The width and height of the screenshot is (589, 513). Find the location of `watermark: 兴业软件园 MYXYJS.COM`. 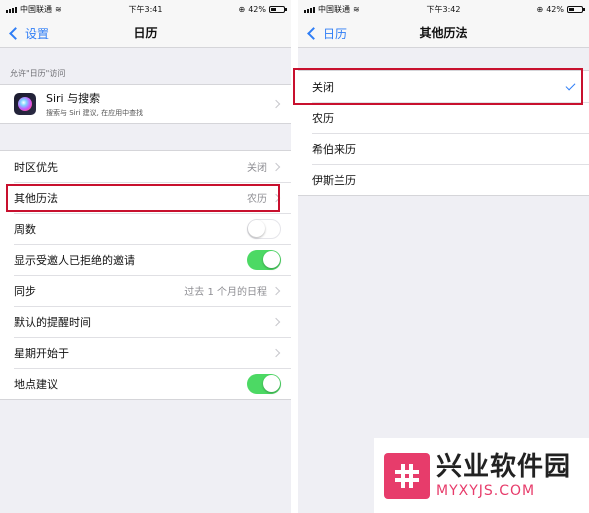

watermark: 兴业软件园 MYXYJS.COM is located at coordinates (481, 475).